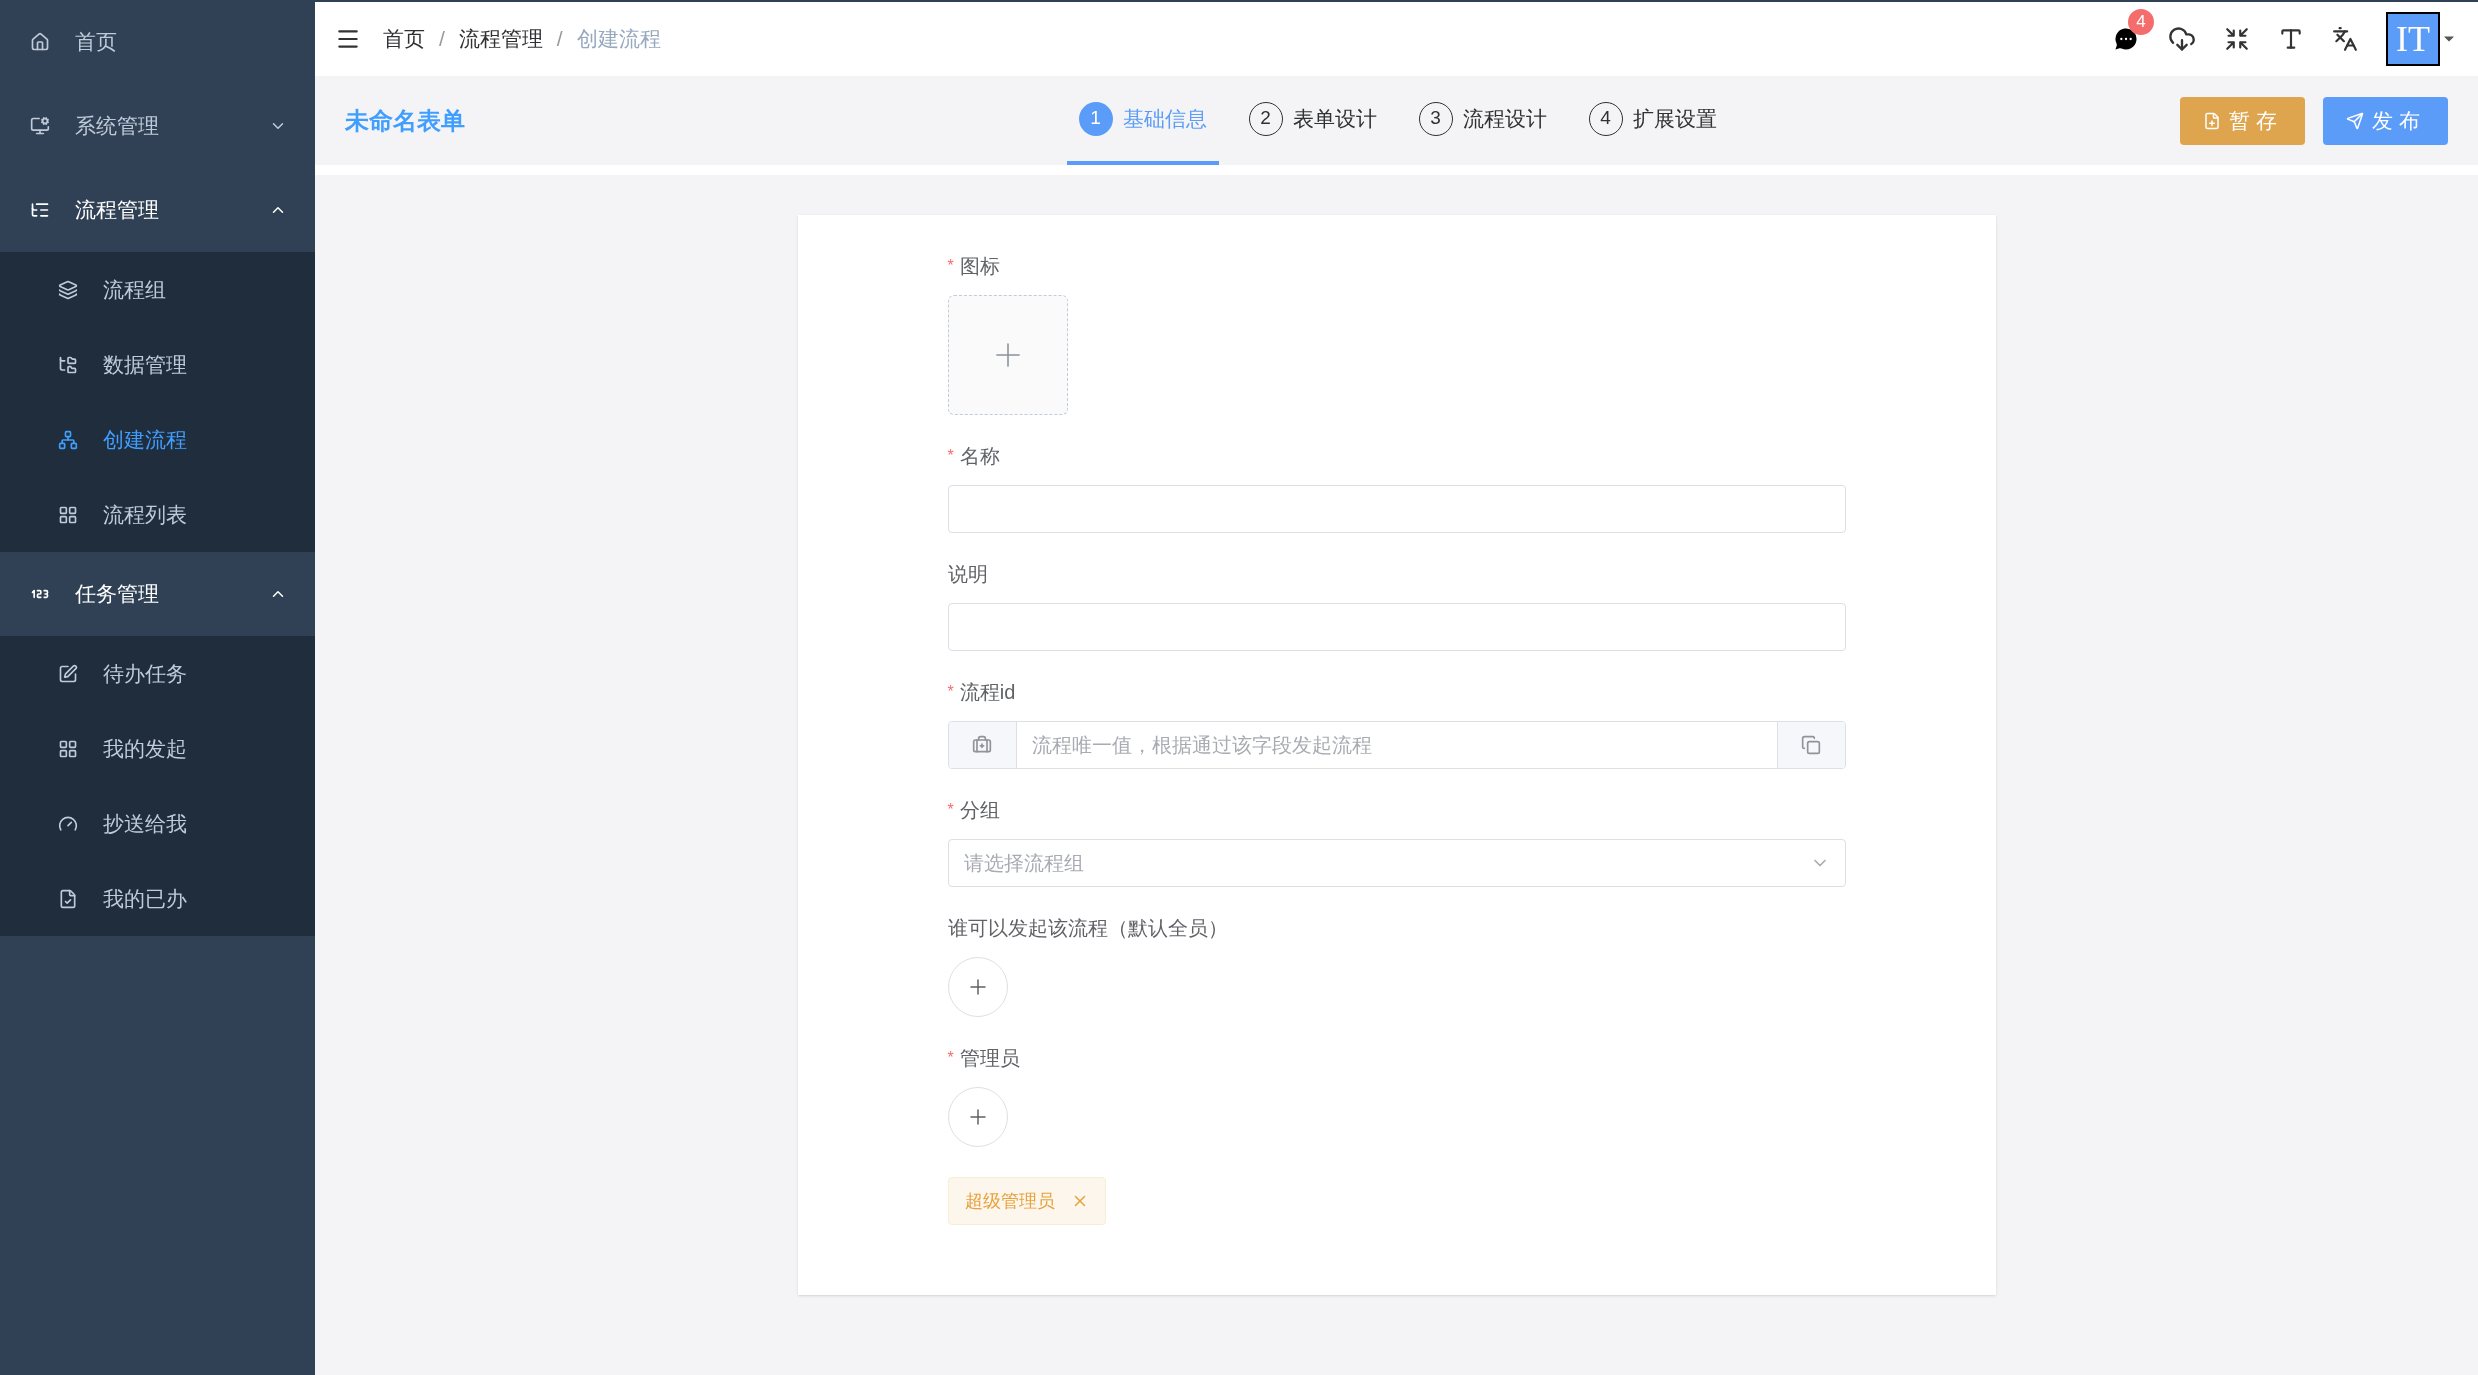 The height and width of the screenshot is (1375, 2478). I want to click on notification-badge: 4, so click(2141, 22).